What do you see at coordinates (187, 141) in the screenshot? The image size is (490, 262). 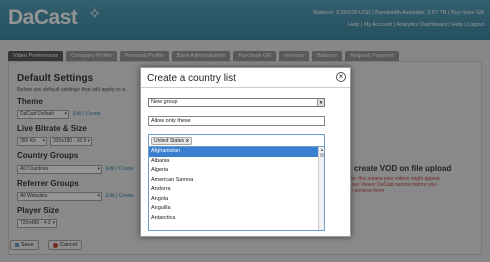 I see `remove-tag-icon: x` at bounding box center [187, 141].